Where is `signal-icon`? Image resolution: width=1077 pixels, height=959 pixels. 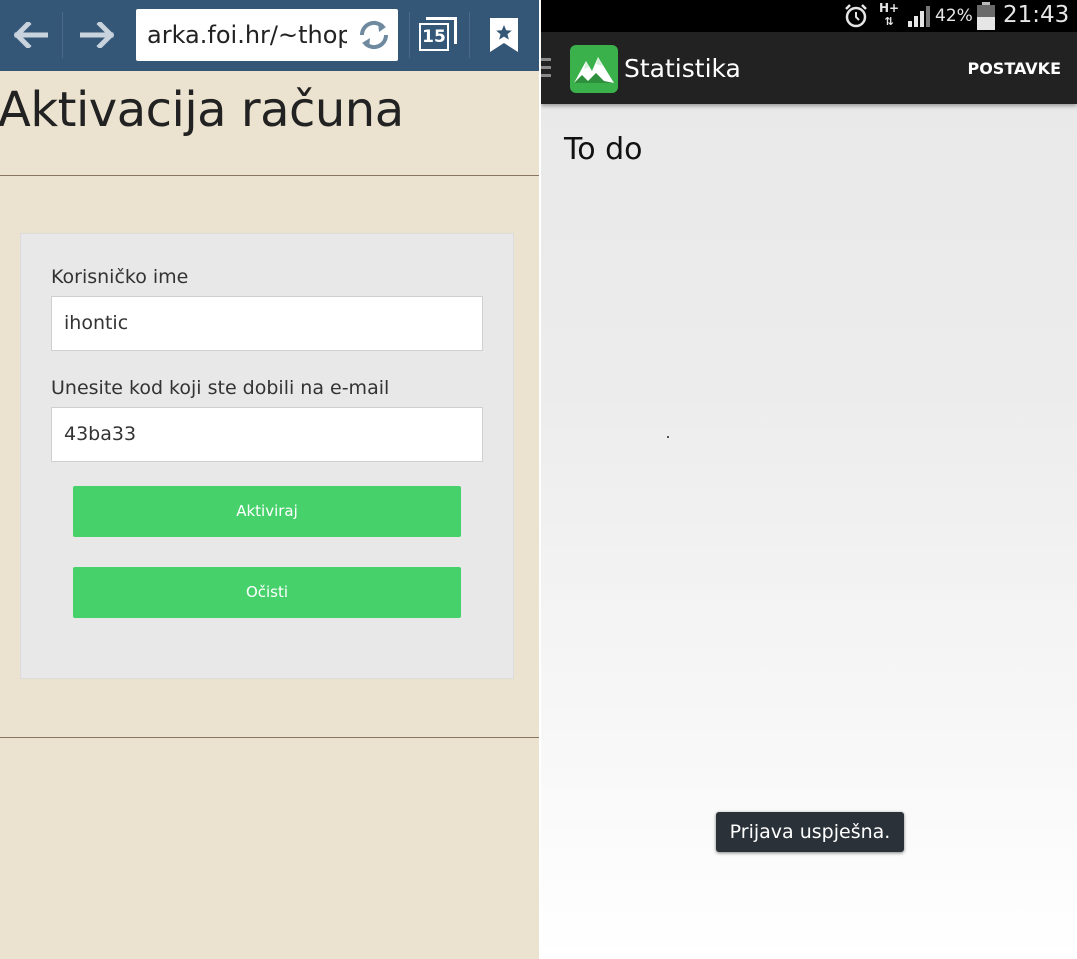
signal-icon is located at coordinates (919, 16).